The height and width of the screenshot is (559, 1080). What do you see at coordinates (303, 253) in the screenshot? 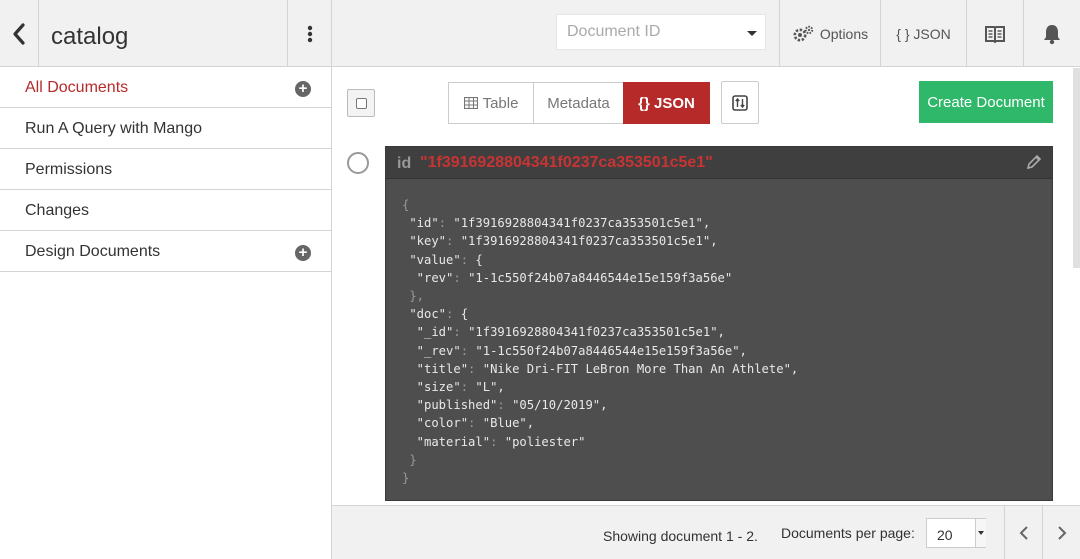
I see `add-design-doc-icon: +` at bounding box center [303, 253].